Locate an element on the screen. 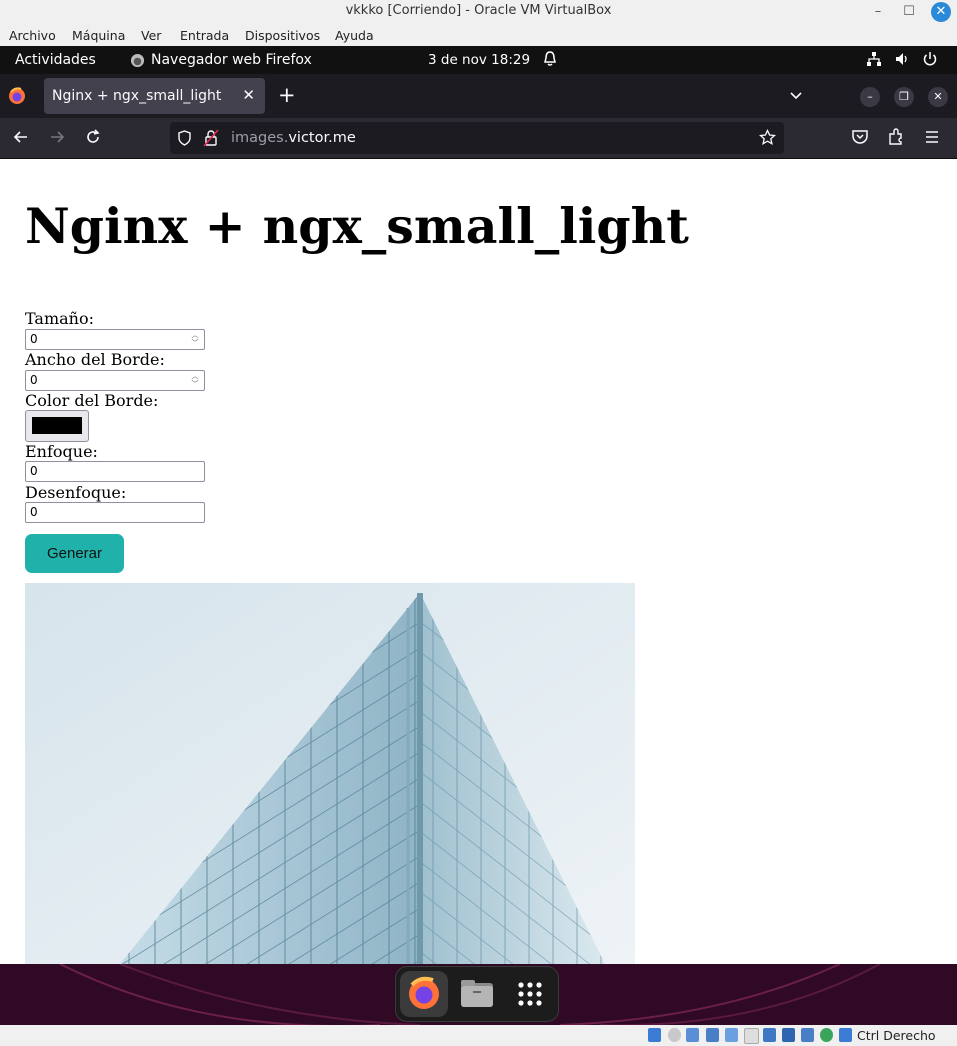 This screenshot has width=957, height=1046. close-tab-icon: ✕ is located at coordinates (248, 95).